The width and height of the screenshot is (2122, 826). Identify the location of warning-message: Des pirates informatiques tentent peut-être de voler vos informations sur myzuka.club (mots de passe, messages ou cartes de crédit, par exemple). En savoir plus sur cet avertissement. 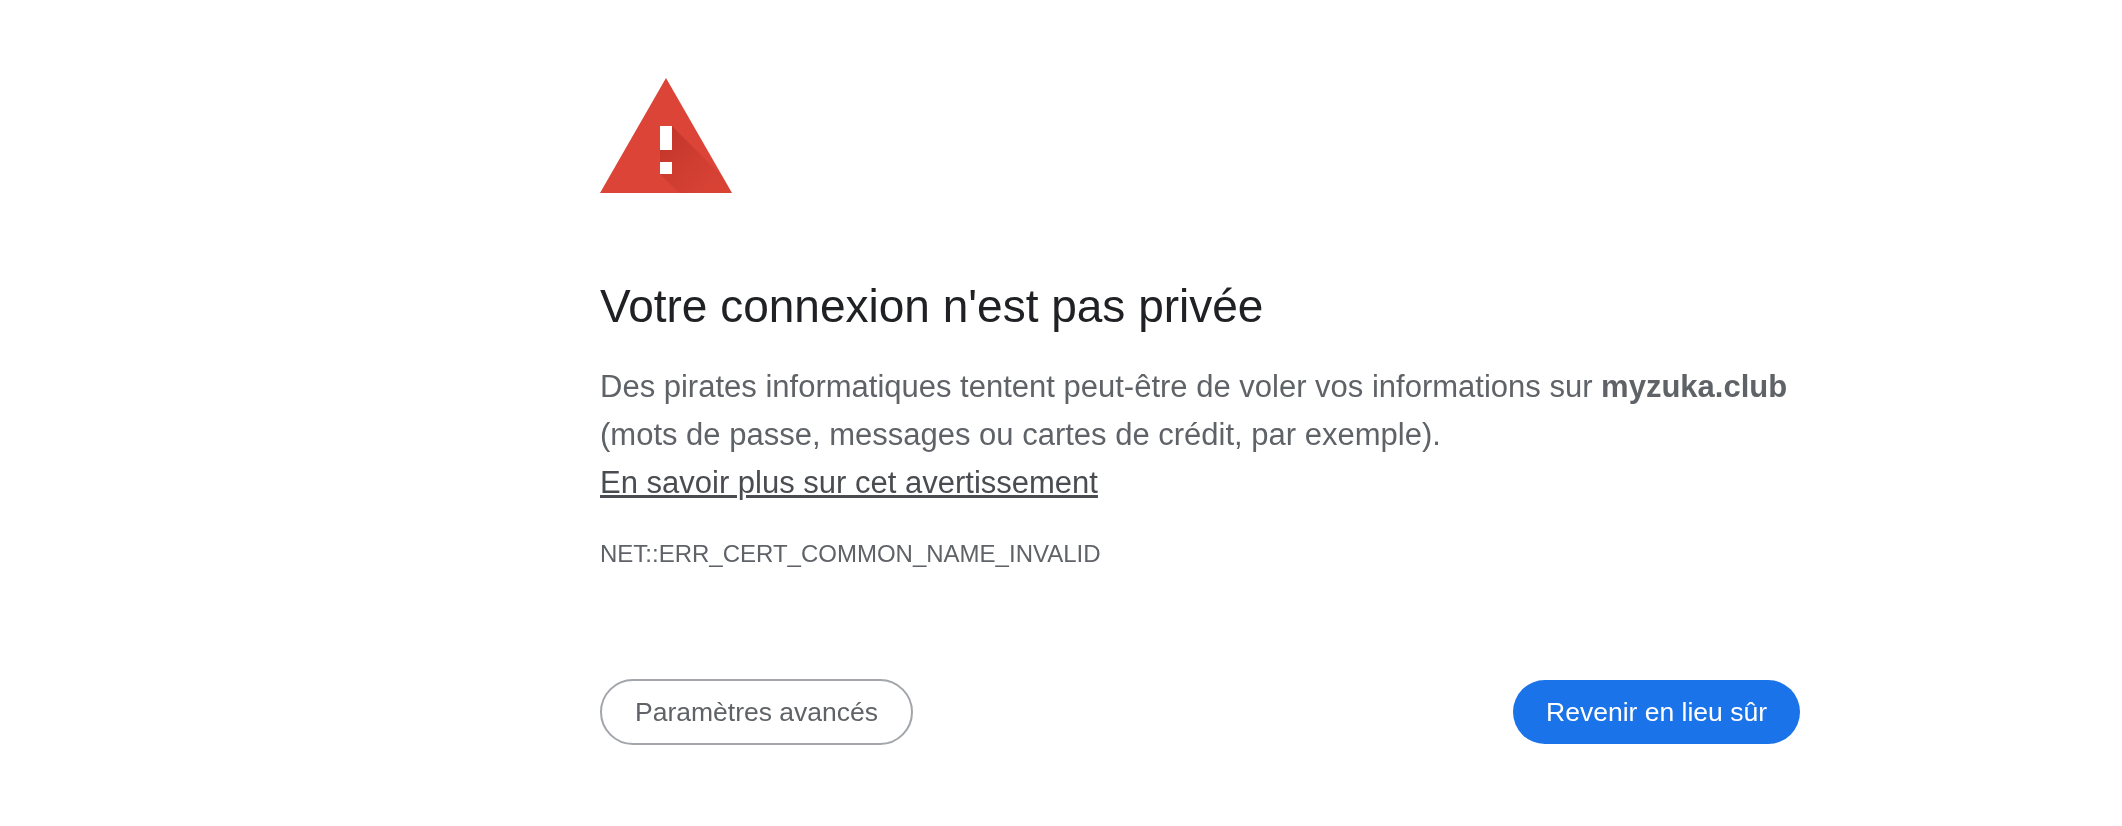
(1194, 435).